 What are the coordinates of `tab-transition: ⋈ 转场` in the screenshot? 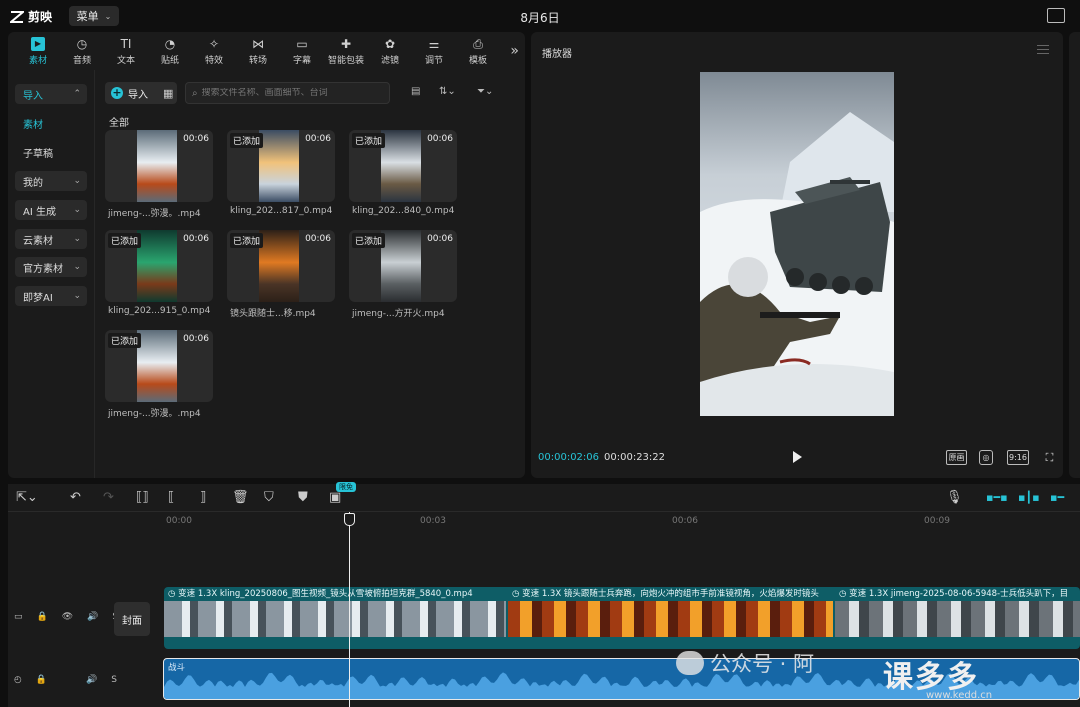 It's located at (258, 51).